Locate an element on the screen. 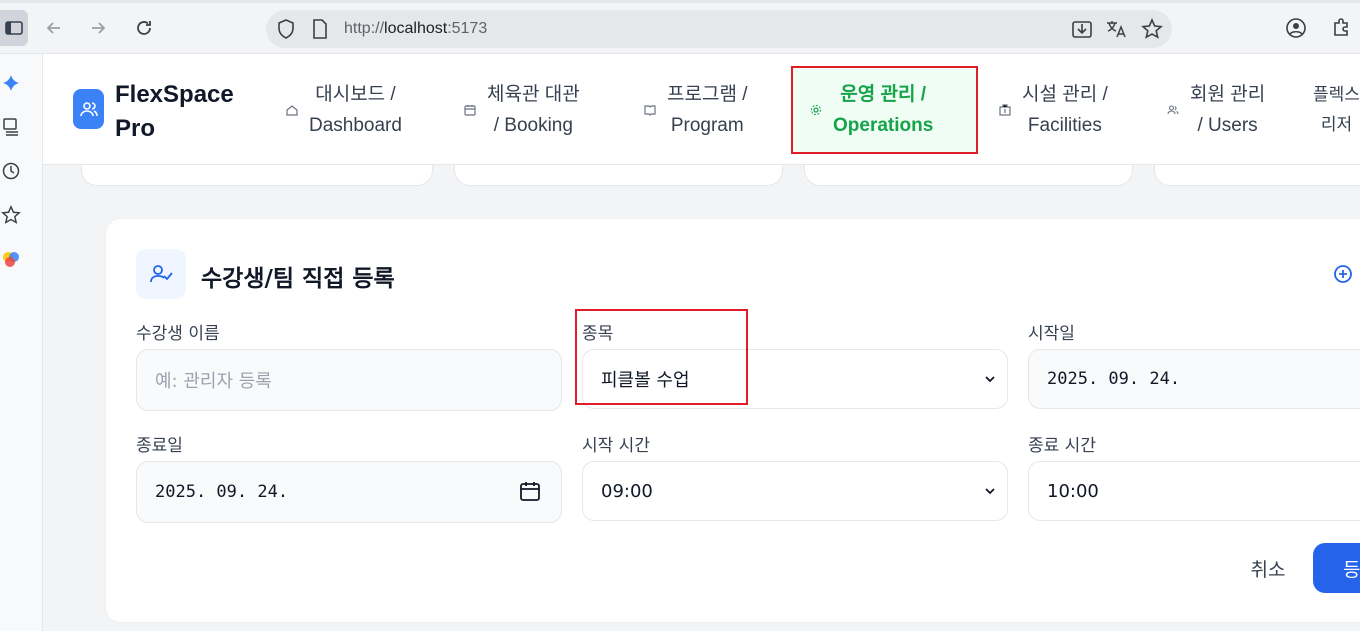 The height and width of the screenshot is (631, 1360). nav-flex-partial: 플렉스 리저 is located at coordinates (1336, 110).